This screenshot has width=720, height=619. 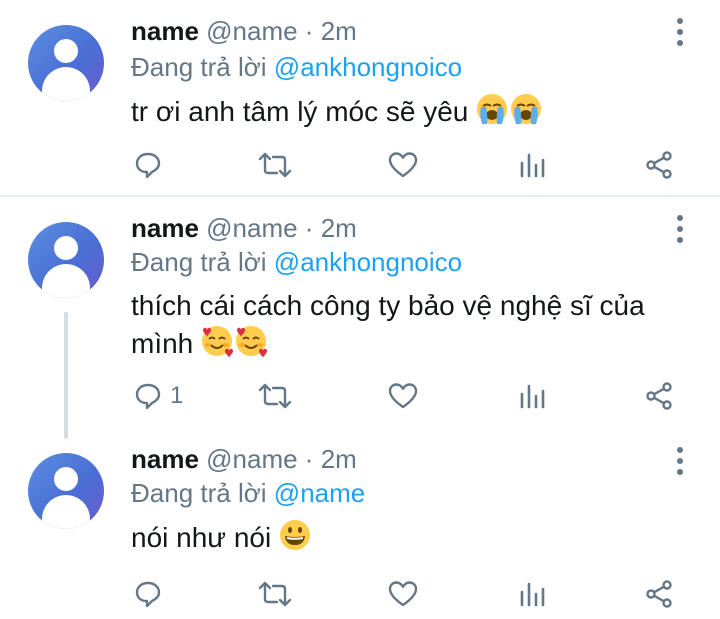 I want to click on tweet-text-content: tr ơi anh tâm lý móc sẽ yêu, so click(x=300, y=111).